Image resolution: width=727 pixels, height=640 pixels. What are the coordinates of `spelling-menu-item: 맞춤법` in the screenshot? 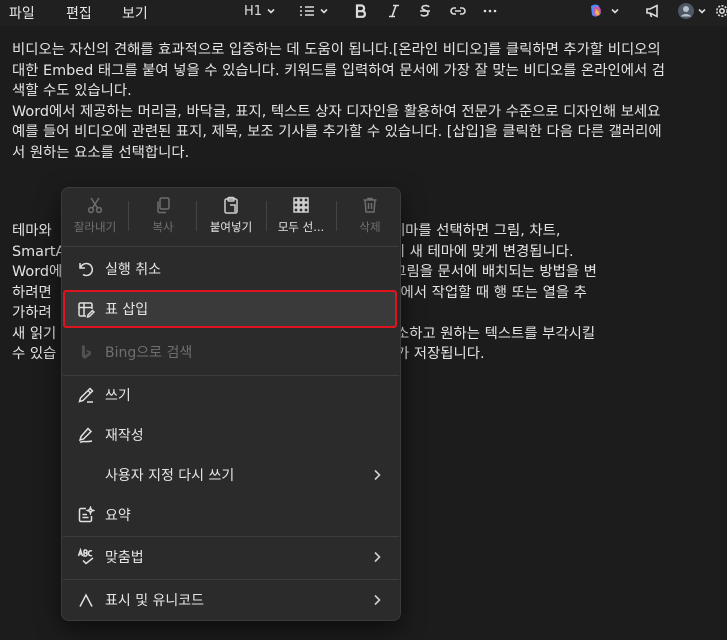 It's located at (231, 557).